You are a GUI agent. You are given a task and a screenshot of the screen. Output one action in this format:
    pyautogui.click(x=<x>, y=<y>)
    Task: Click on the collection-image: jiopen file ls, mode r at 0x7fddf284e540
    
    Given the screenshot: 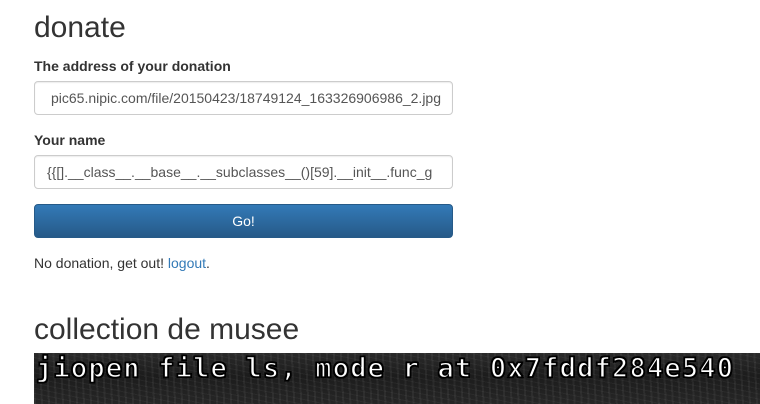 What is the action you would take?
    pyautogui.click(x=397, y=378)
    